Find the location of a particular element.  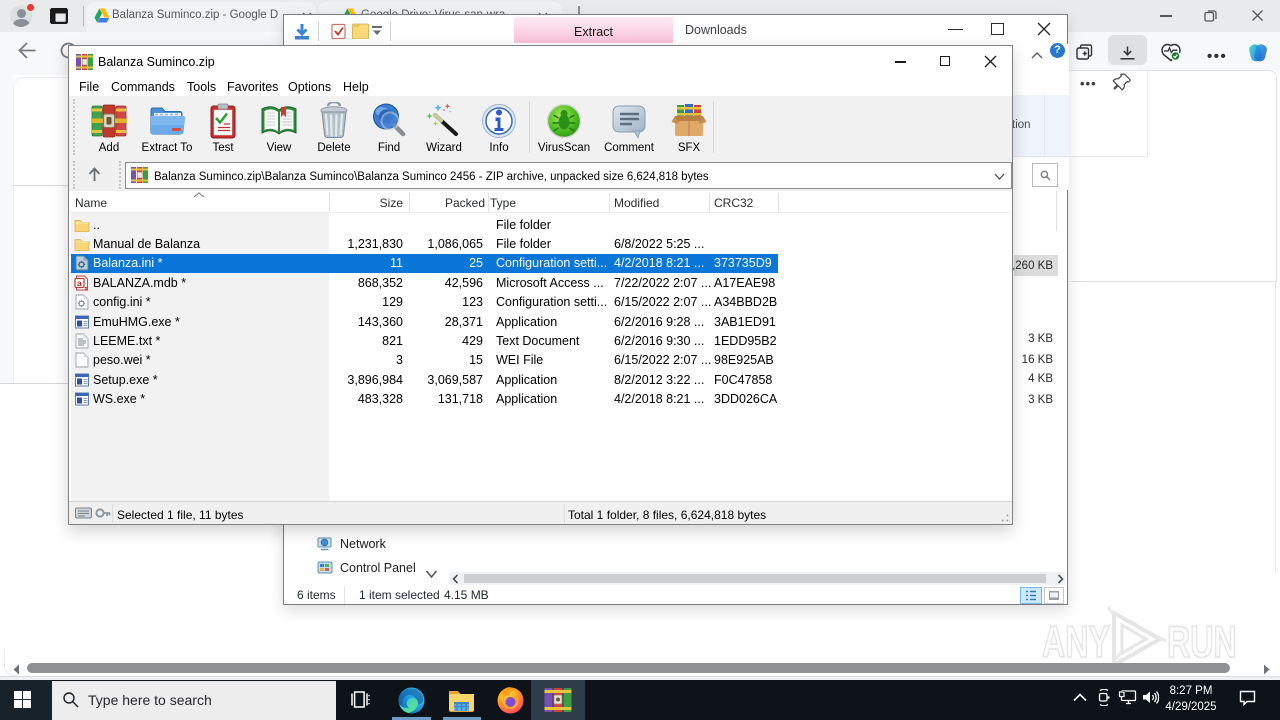

svg-text: RUN is located at coordinates (1202, 642).